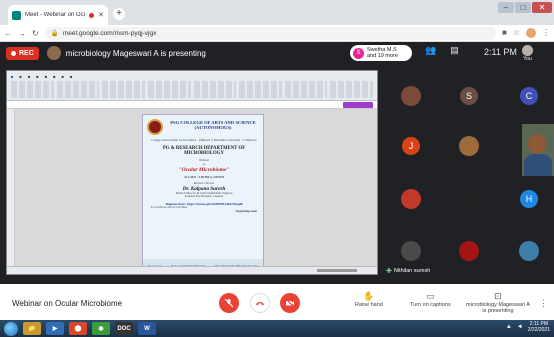  I want to click on office-ribbon: ■ ■ ■ ■ ■ ■ ■ ■, so click(192, 86).